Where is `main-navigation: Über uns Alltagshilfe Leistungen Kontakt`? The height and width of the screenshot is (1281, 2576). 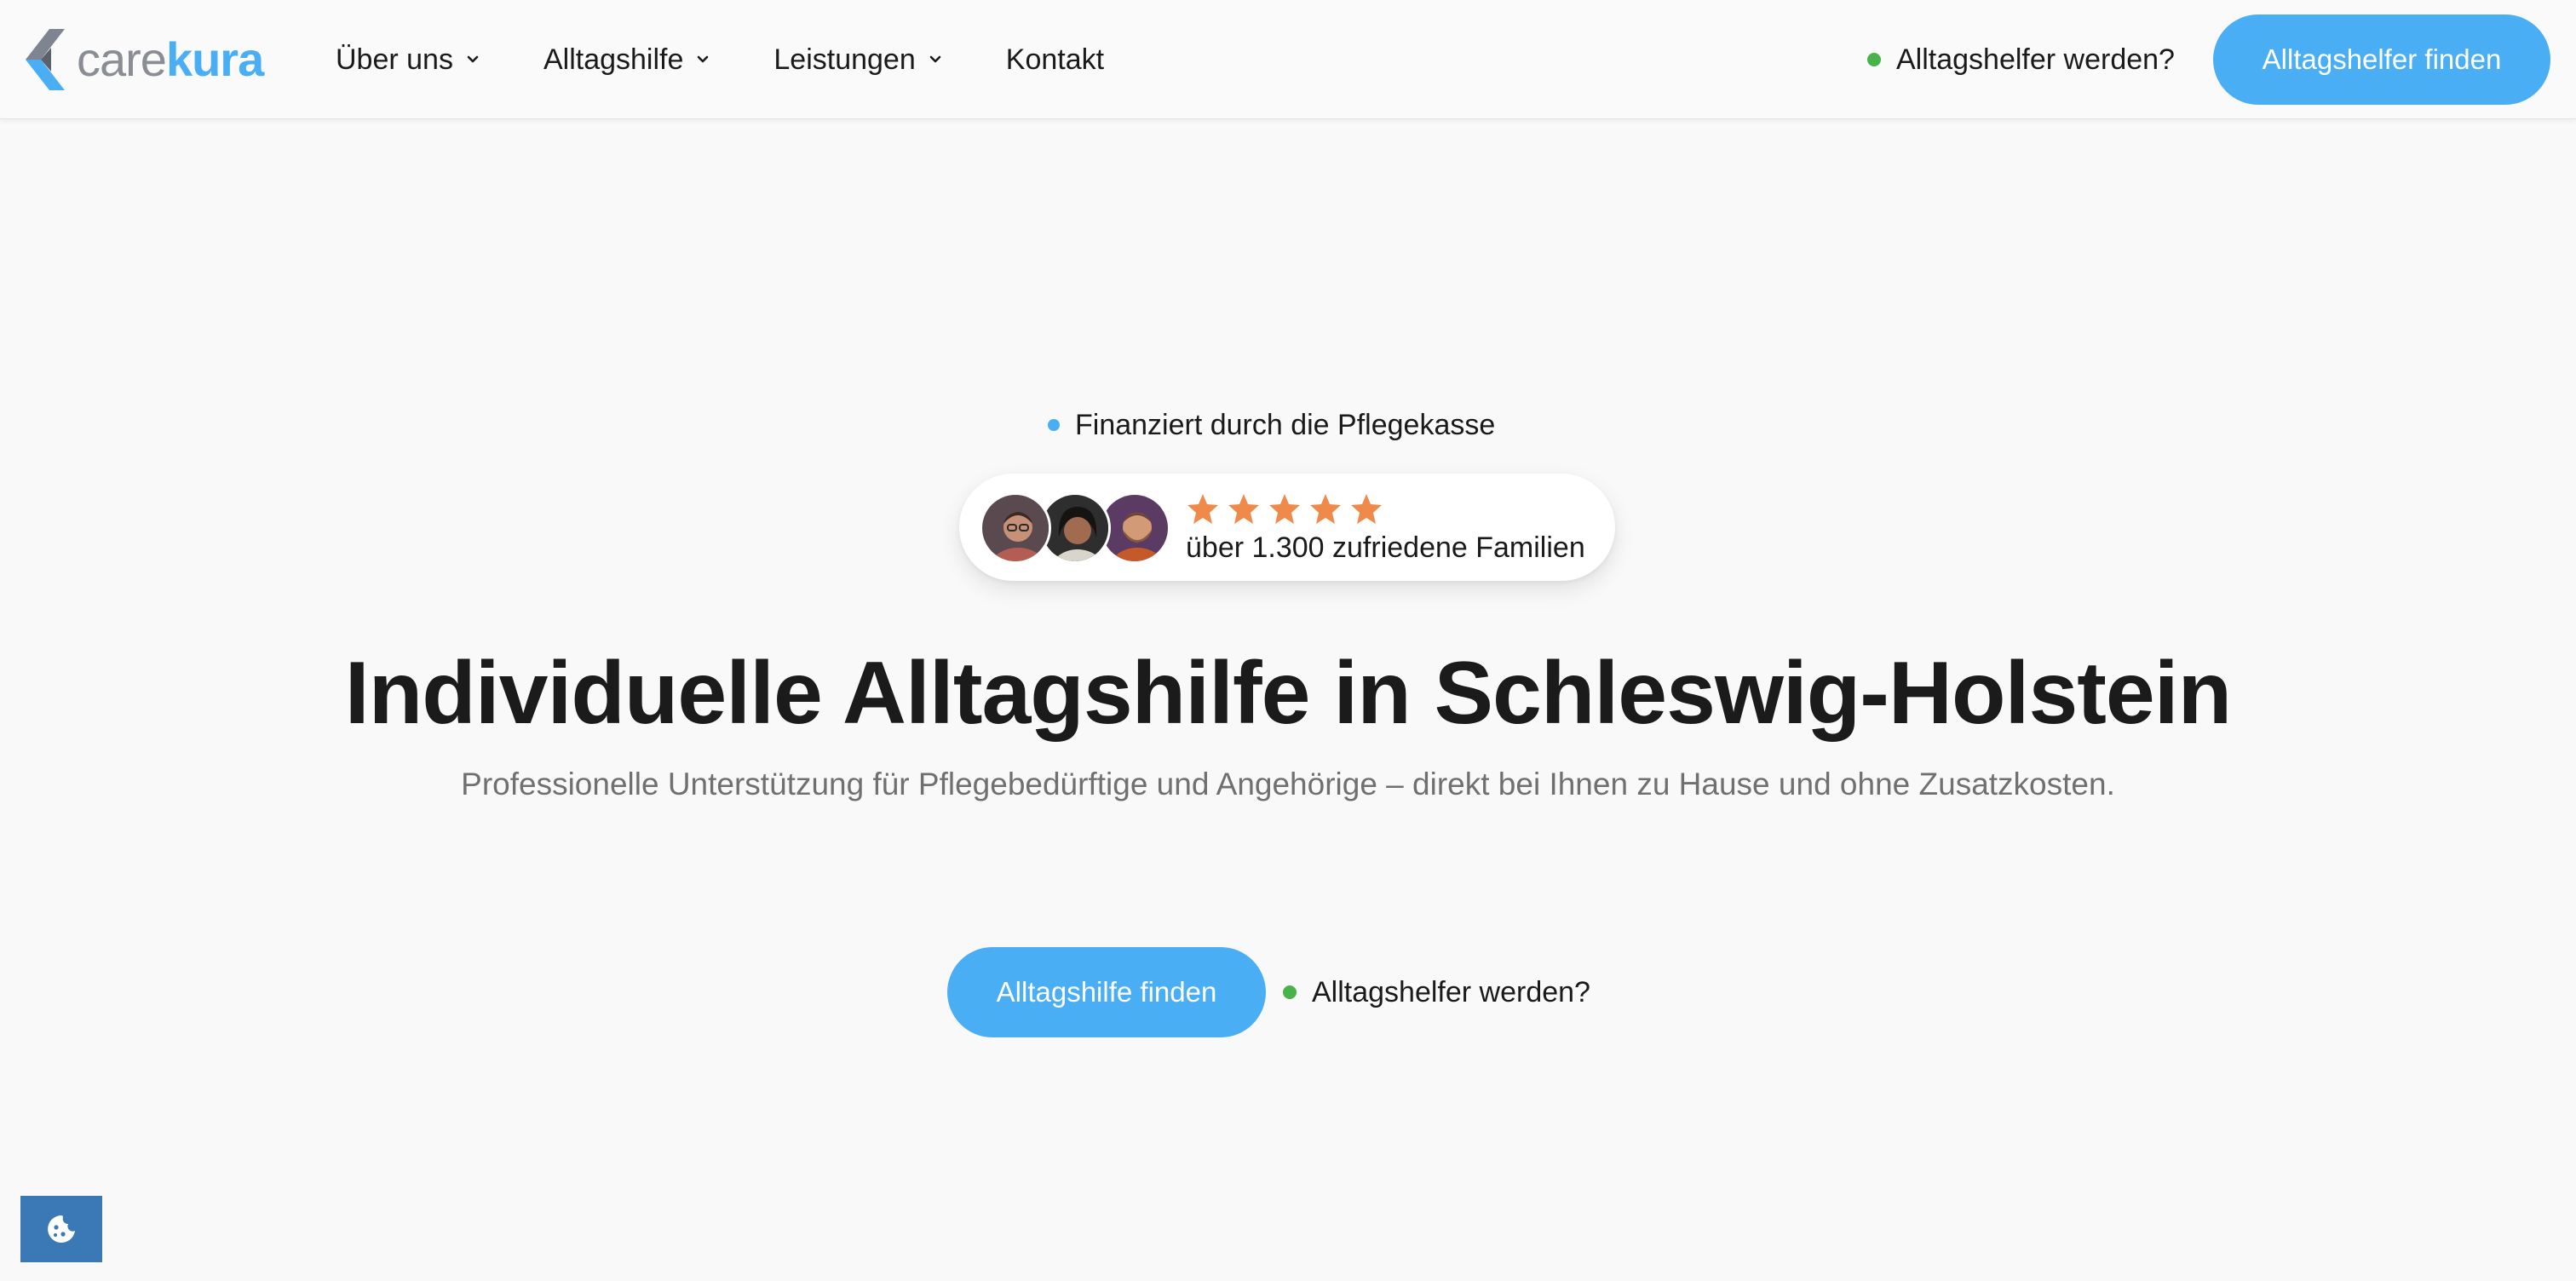 main-navigation: Über uns Alltagshilfe Leistungen Kontakt is located at coordinates (720, 59).